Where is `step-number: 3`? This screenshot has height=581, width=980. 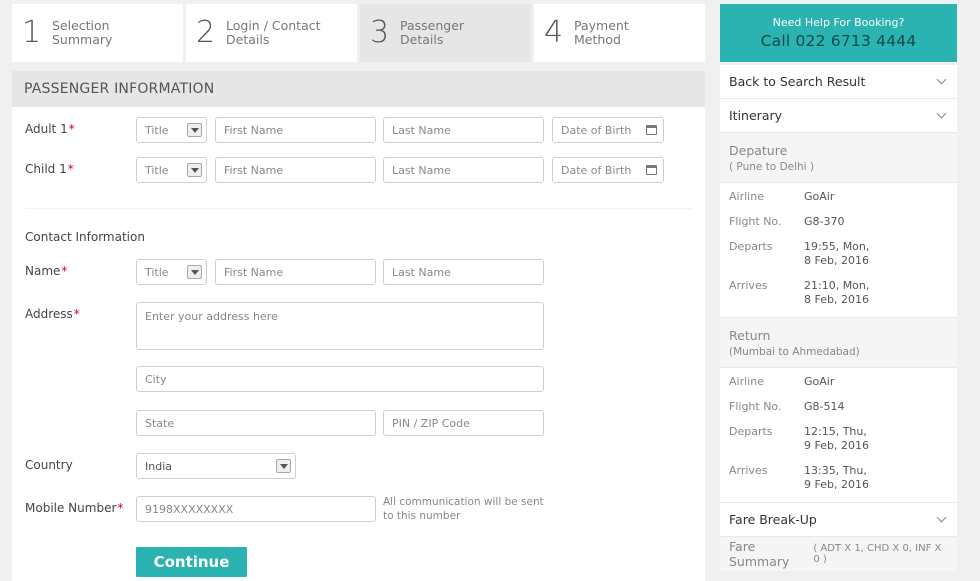
step-number: 3 is located at coordinates (380, 32).